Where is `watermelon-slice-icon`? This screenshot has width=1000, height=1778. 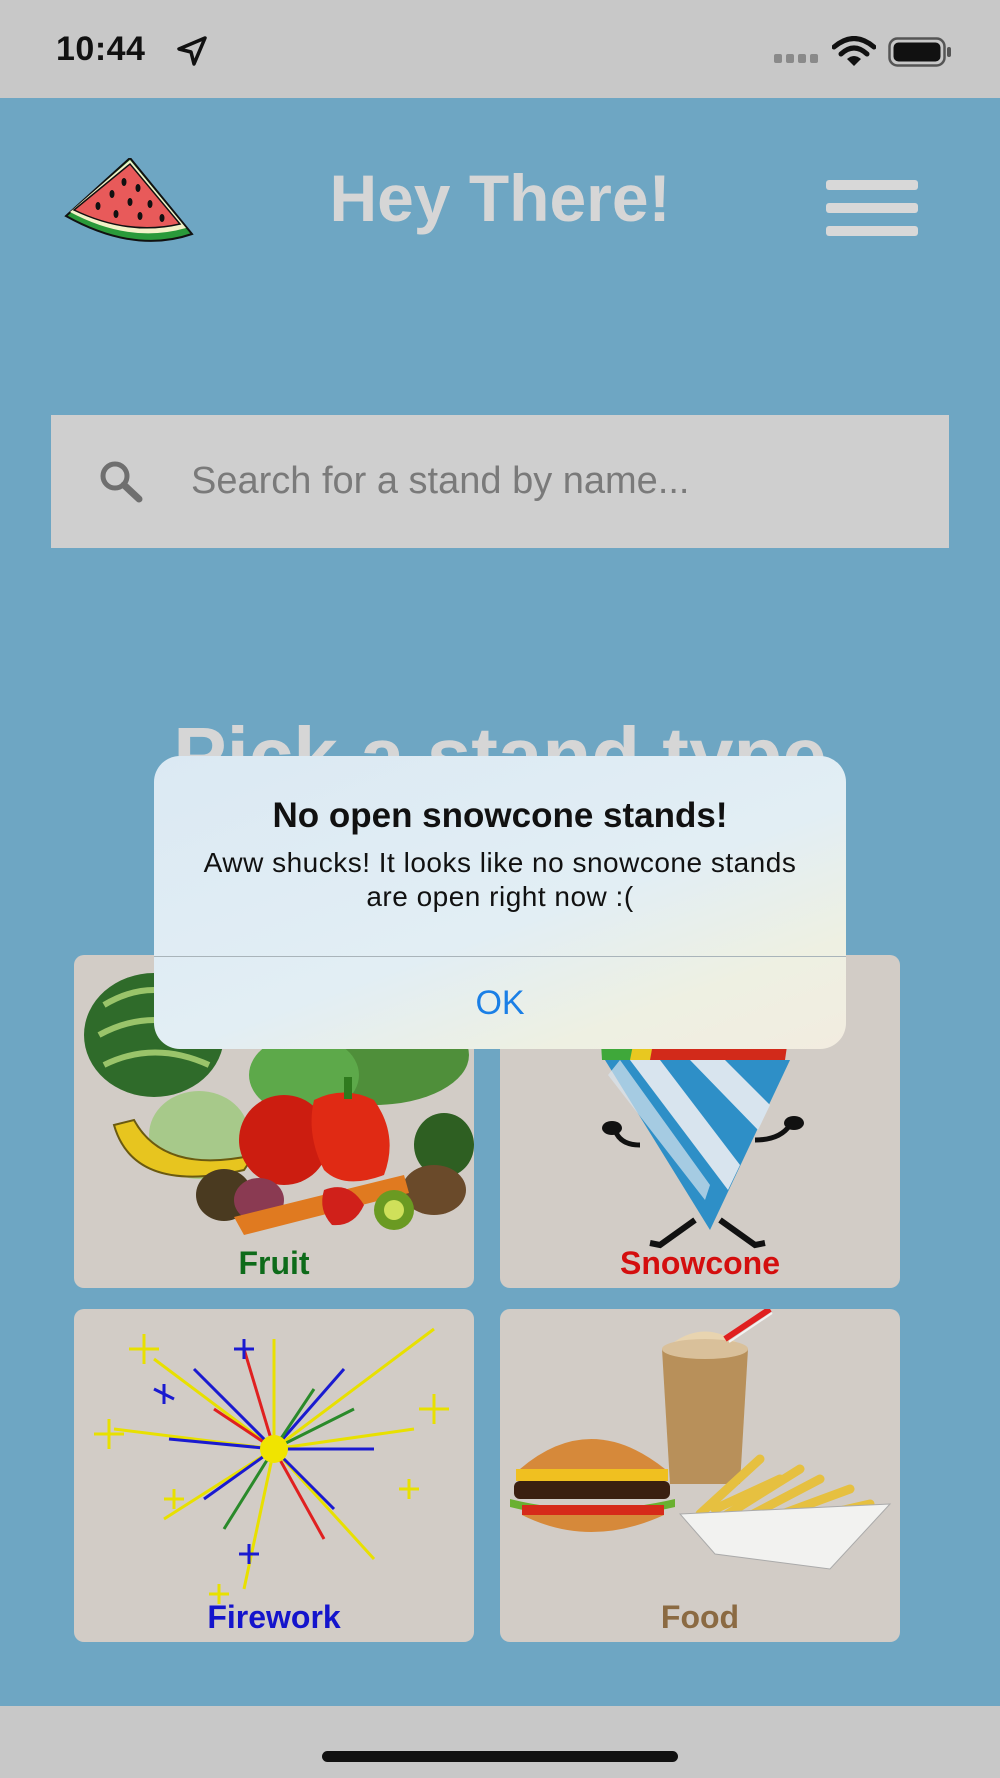
watermelon-slice-icon is located at coordinates (129, 203).